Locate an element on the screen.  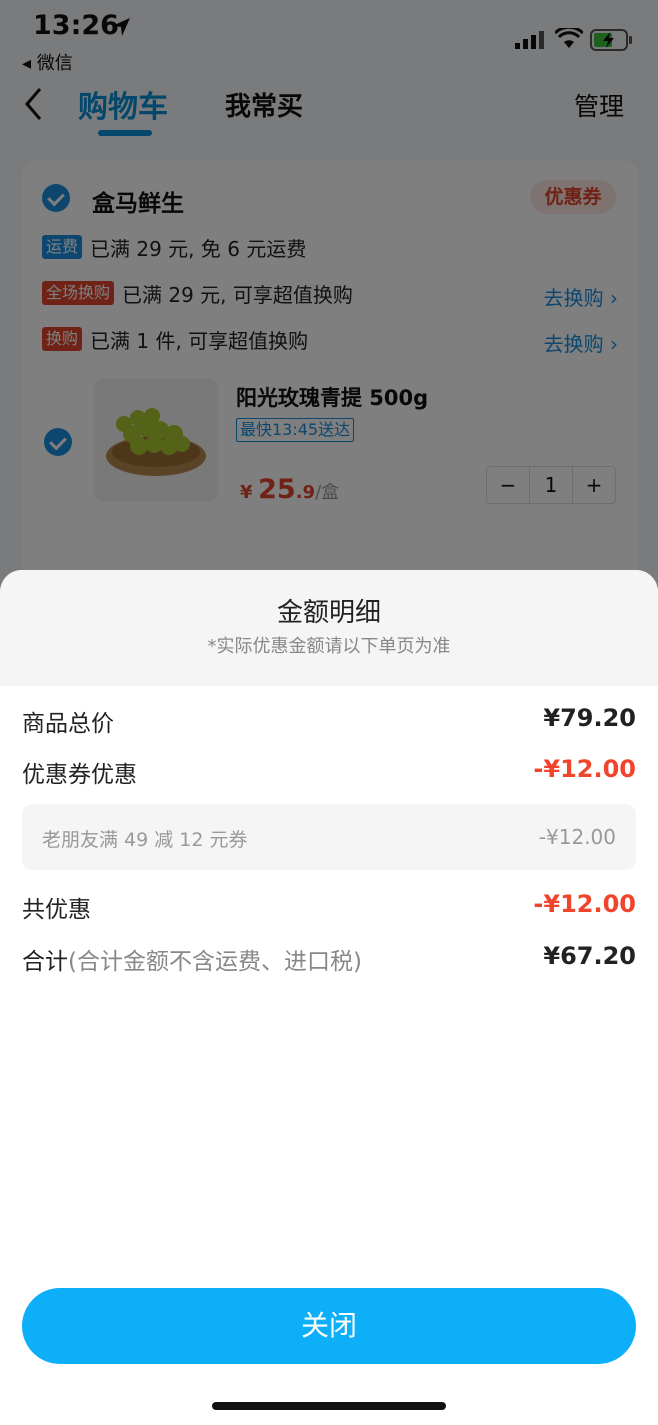
sheet-title: 金额明细 is located at coordinates (328, 613).